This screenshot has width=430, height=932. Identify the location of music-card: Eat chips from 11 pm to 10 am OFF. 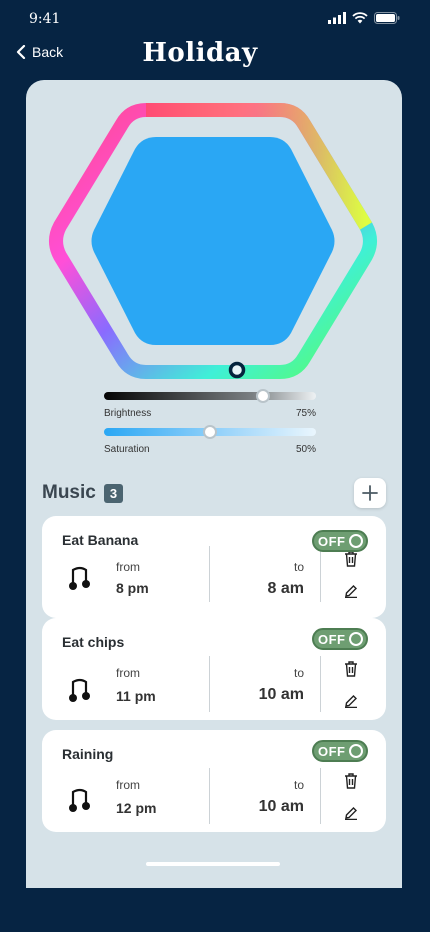
(214, 669).